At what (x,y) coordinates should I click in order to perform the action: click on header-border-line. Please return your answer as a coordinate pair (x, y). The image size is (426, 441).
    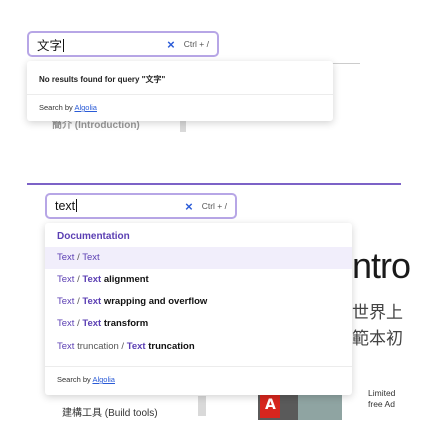
    Looking at the image, I should click on (345, 63).